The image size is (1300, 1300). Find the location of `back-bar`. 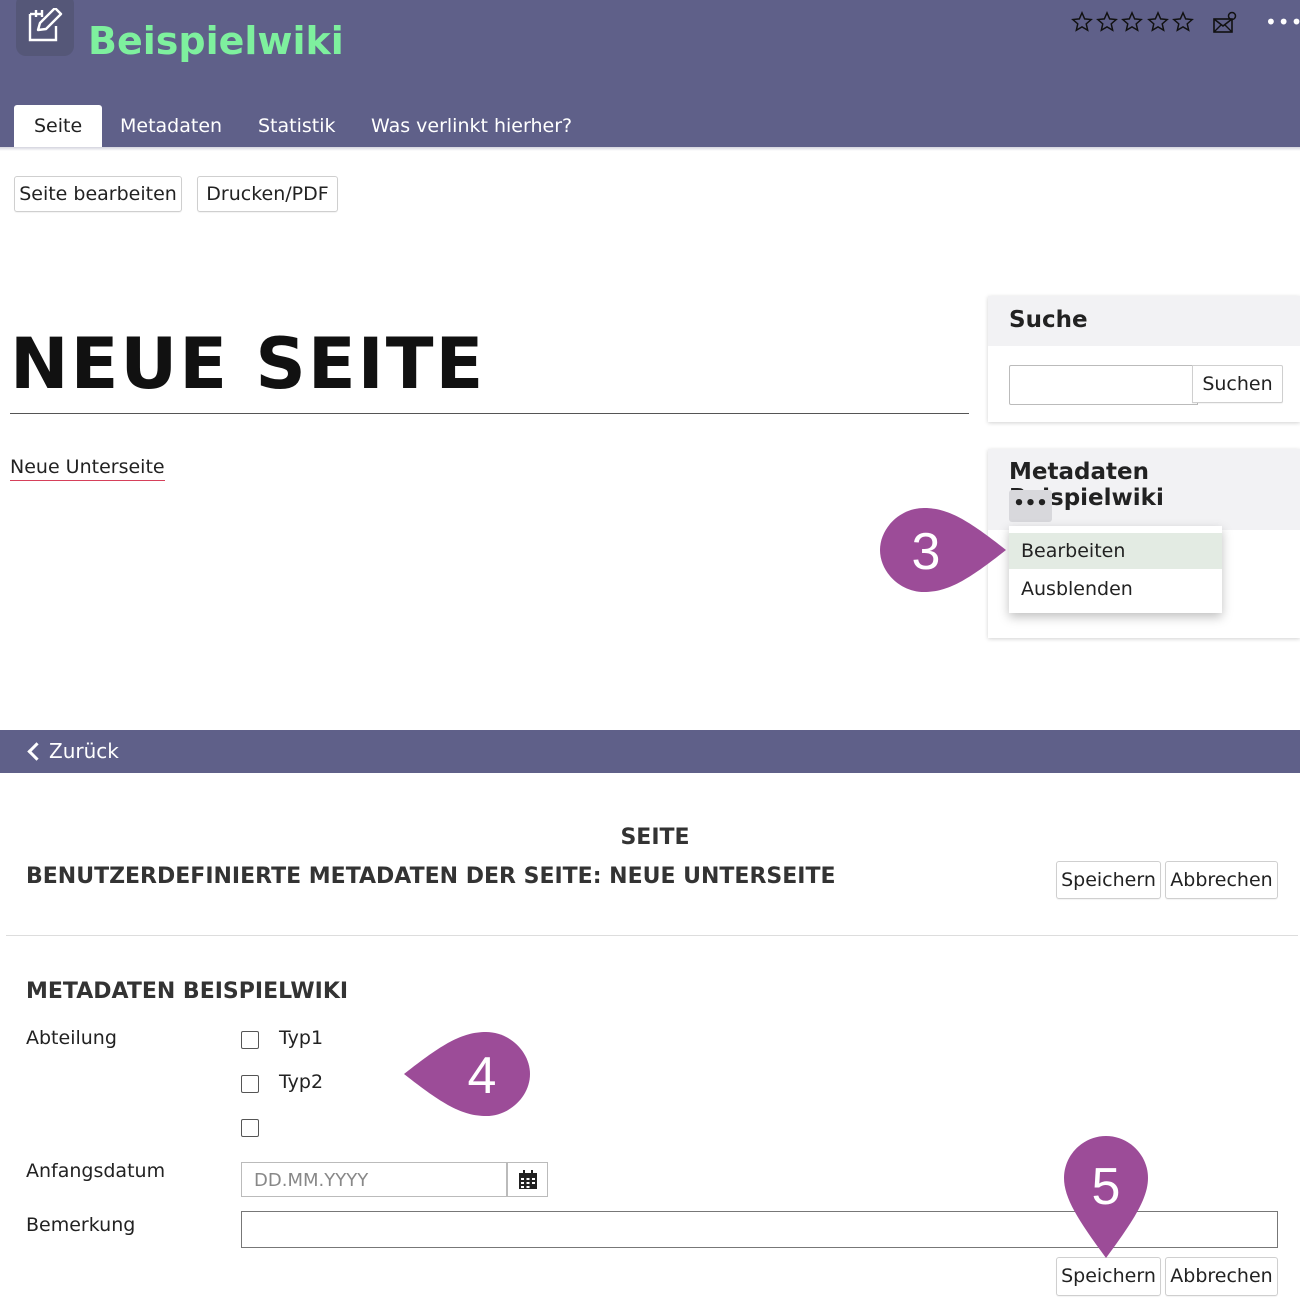

back-bar is located at coordinates (650, 751).